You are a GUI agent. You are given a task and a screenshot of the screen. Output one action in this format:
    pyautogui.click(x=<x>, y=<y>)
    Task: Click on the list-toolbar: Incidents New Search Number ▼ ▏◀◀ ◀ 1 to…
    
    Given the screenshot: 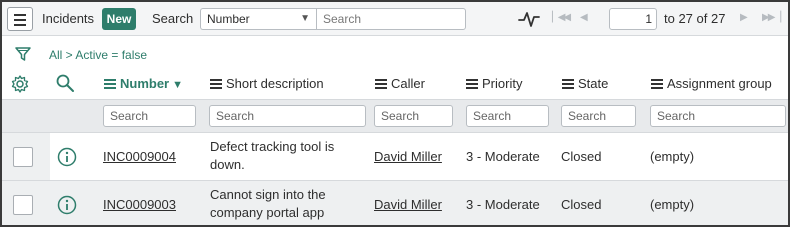 What is the action you would take?
    pyautogui.click(x=395, y=19)
    